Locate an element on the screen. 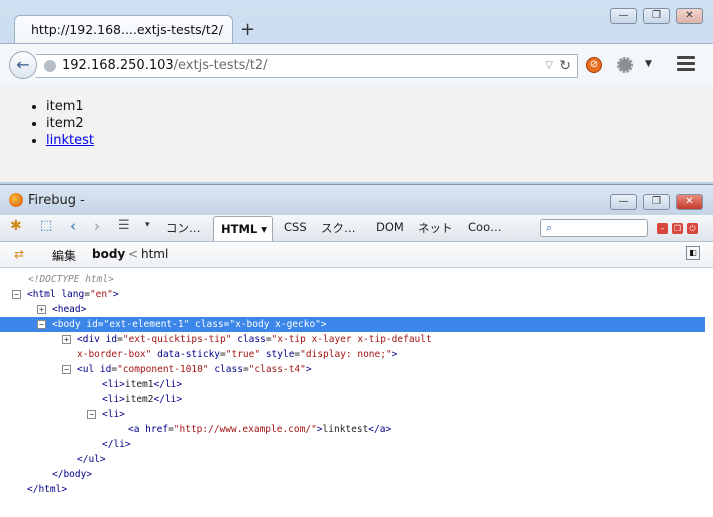  tree-row-li-item1: <li>item1</li> is located at coordinates (142, 384).